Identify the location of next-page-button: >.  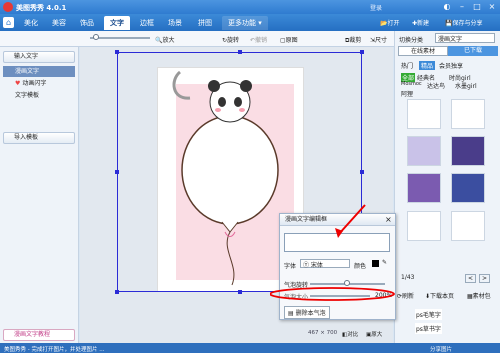
(485, 278).